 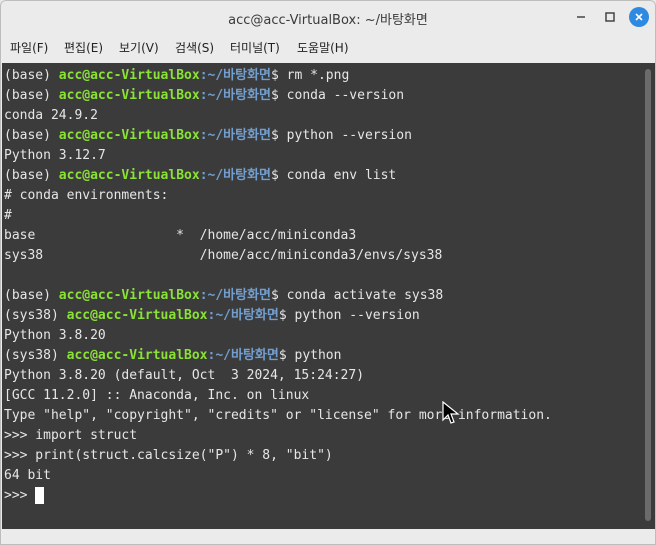 I want to click on output-text: #, so click(x=8, y=215).